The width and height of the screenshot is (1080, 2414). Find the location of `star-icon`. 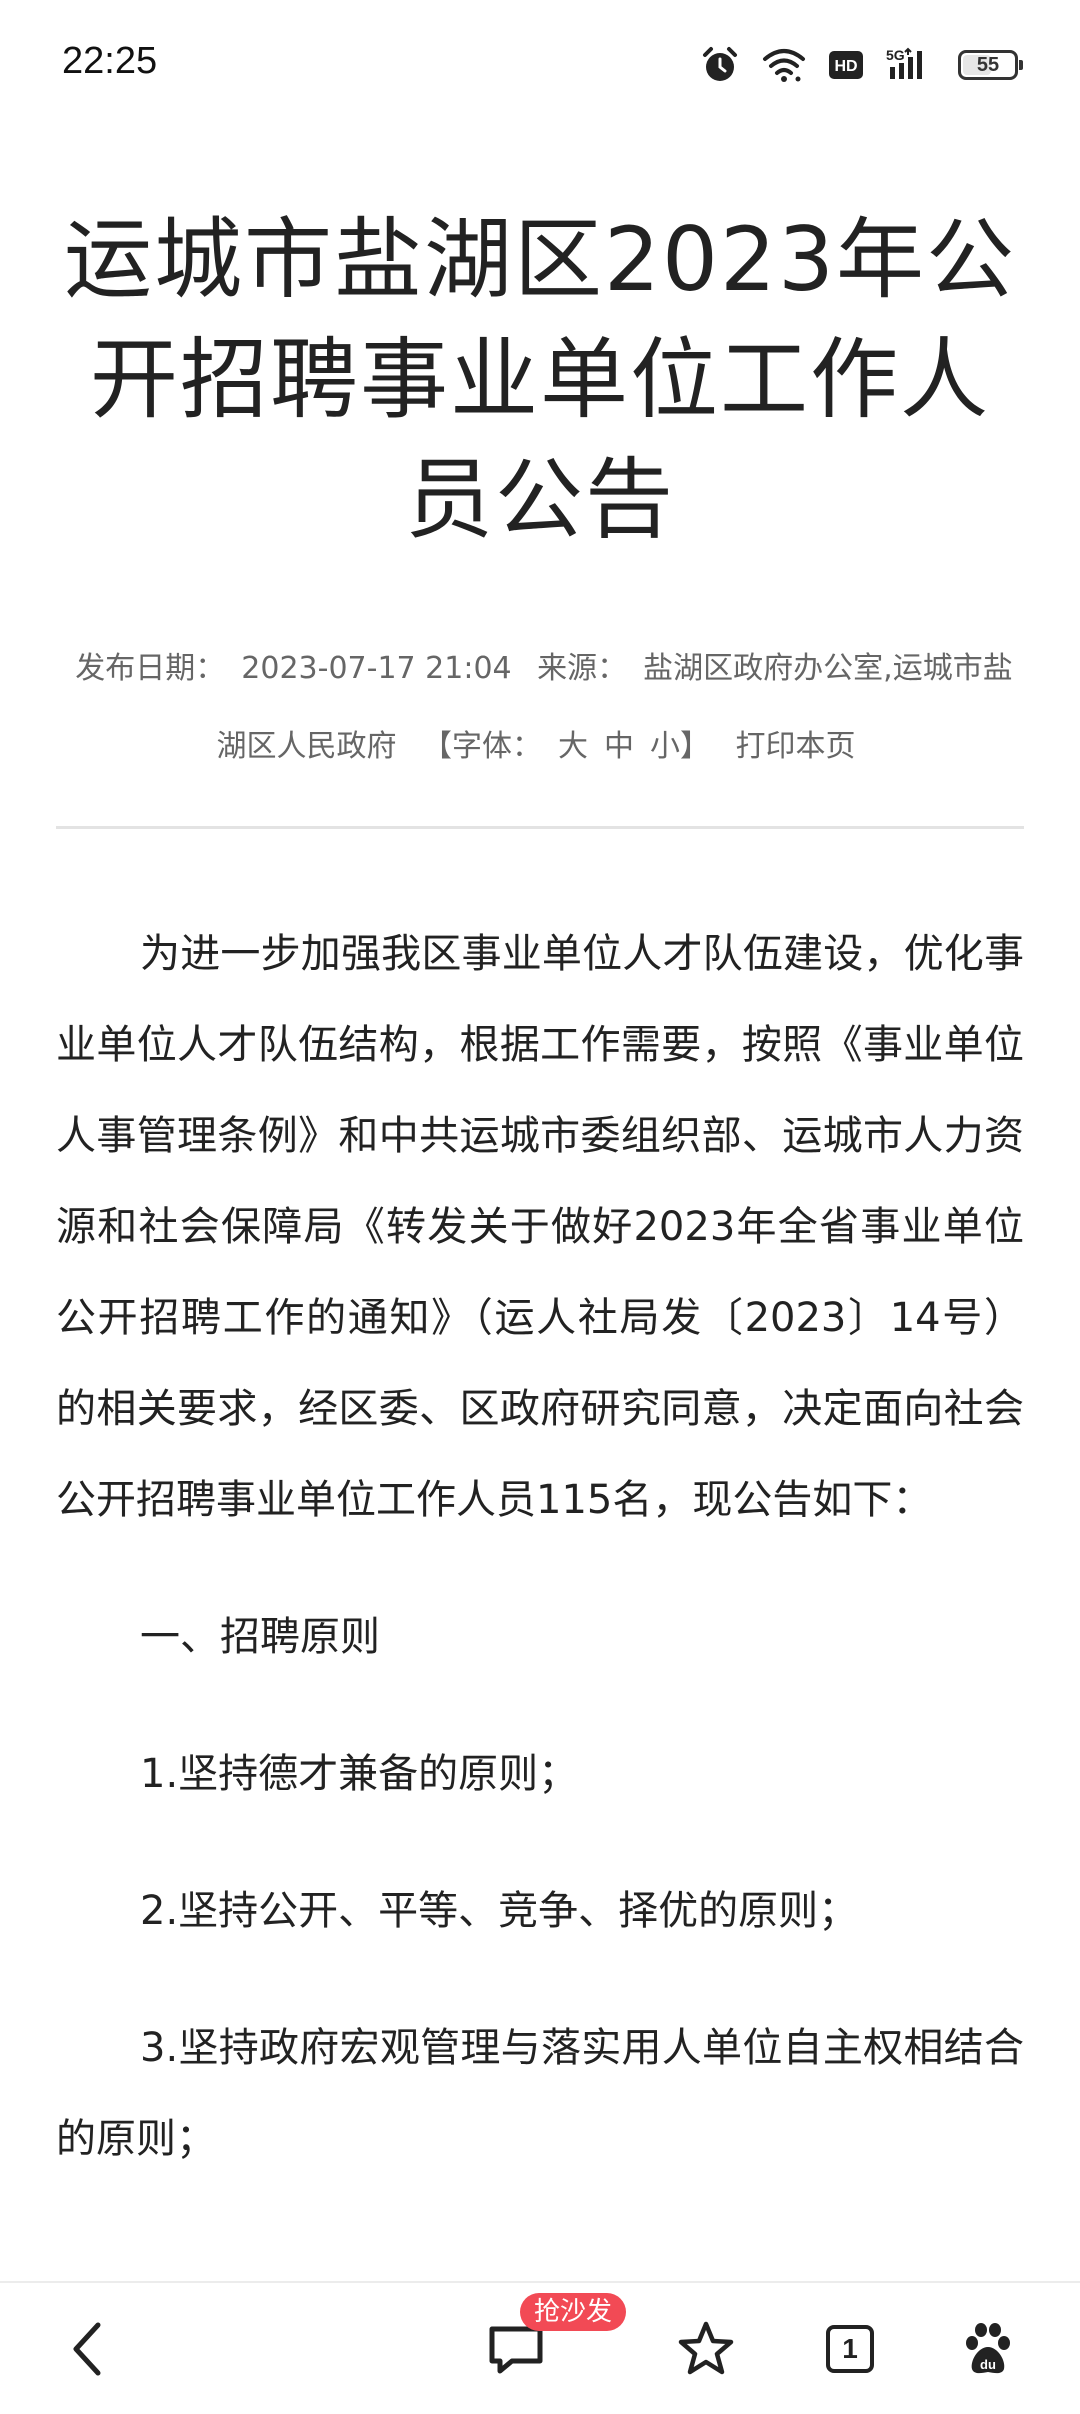

star-icon is located at coordinates (706, 2347).